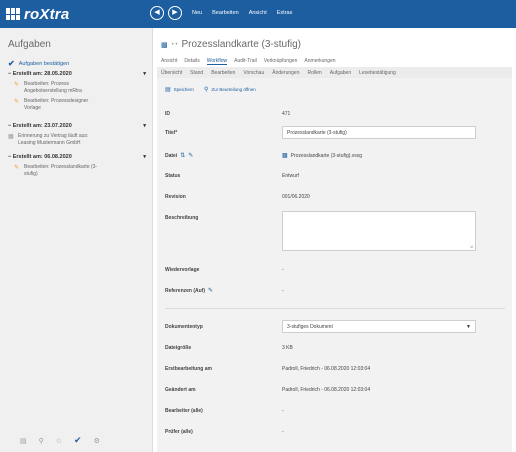 This screenshot has height=452, width=516. Describe the element at coordinates (283, 432) in the screenshot. I see `field-value: -` at that location.